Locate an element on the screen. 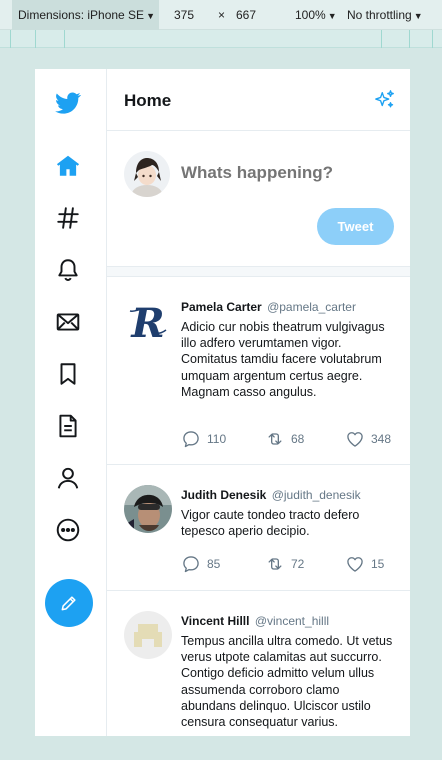  tweet-author: Judith Denesik @judith_denesik is located at coordinates (271, 495).